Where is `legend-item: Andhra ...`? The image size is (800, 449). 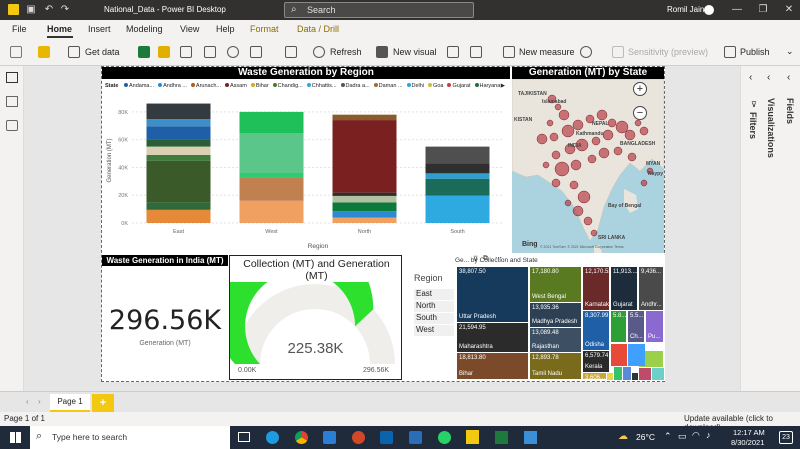 legend-item: Andhra ... is located at coordinates (172, 86).